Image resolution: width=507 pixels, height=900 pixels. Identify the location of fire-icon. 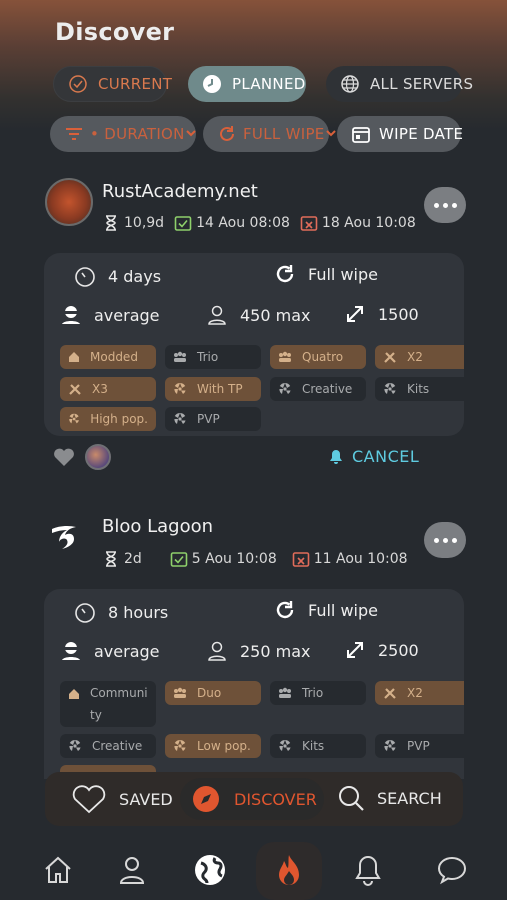
(289, 870).